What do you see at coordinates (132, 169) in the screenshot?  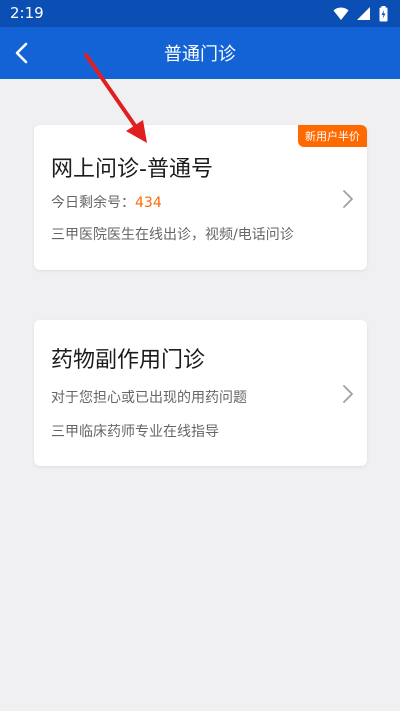 I see `card-title: 网上问诊-普通号` at bounding box center [132, 169].